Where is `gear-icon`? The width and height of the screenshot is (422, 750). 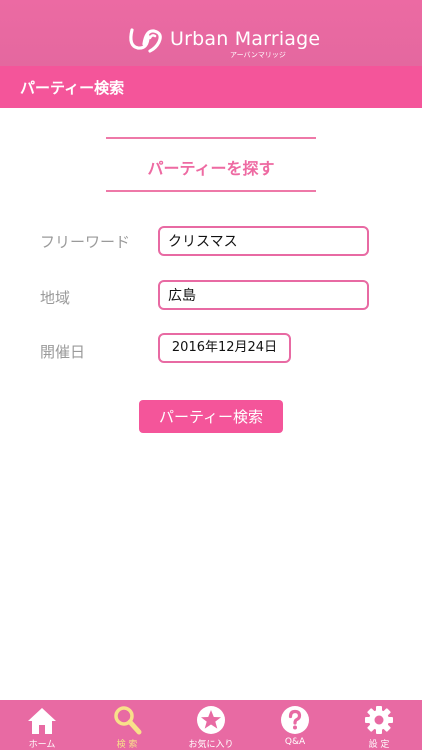
gear-icon is located at coordinates (379, 720).